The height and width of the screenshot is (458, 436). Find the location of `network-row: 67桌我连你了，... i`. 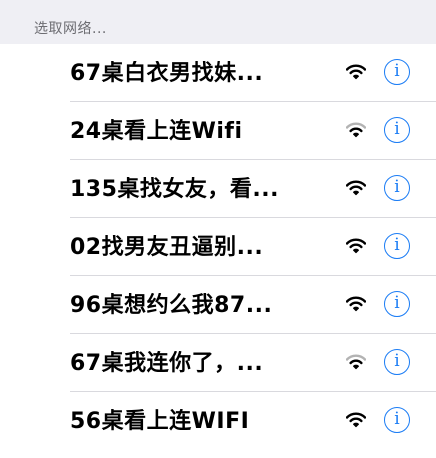

network-row: 67桌我连你了，... i is located at coordinates (218, 363).